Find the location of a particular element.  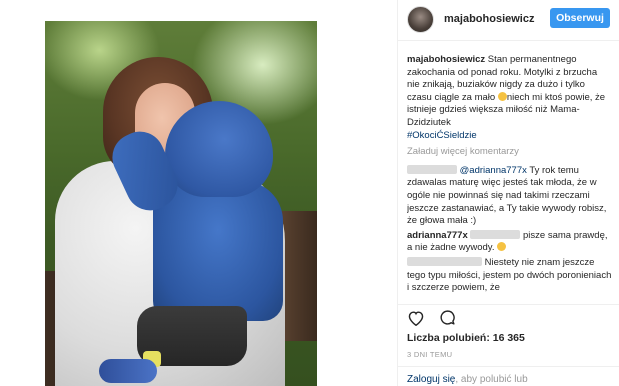

follow-button: Obserwuj is located at coordinates (580, 18).